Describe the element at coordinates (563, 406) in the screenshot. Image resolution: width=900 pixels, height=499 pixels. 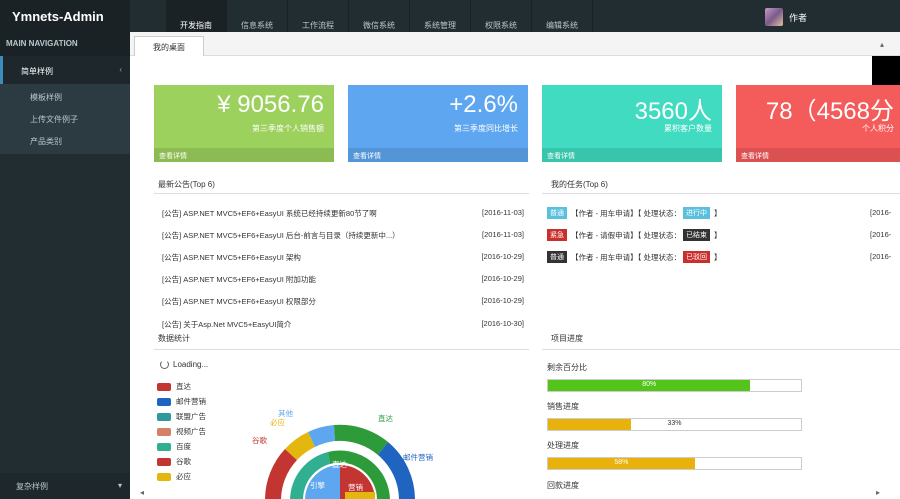
I see `progress-label: 销售进度` at that location.